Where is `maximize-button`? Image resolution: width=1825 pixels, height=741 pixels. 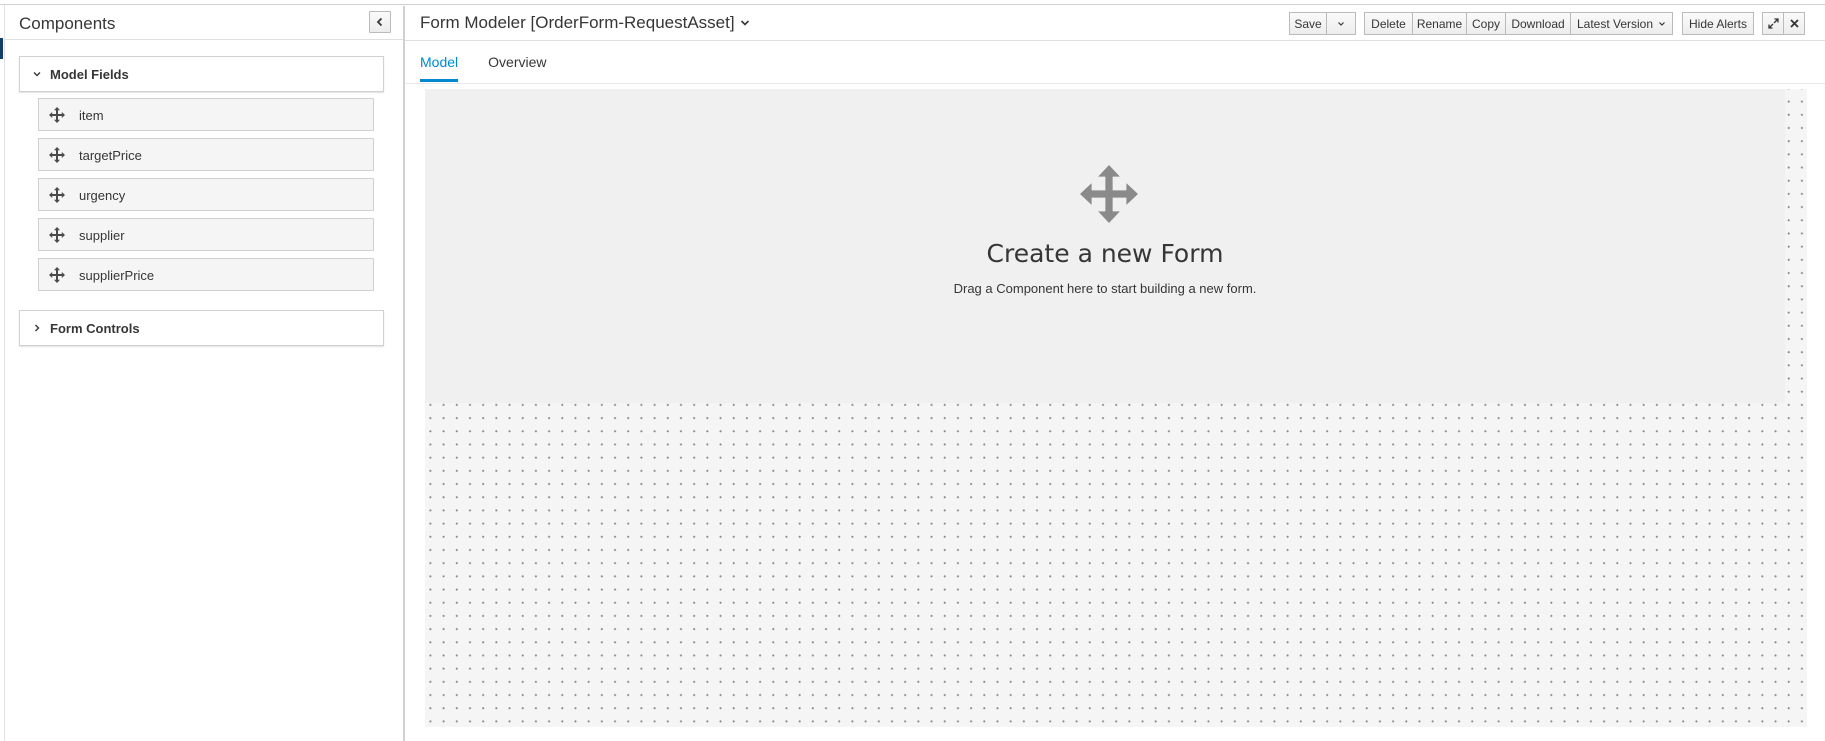
maximize-button is located at coordinates (1773, 23).